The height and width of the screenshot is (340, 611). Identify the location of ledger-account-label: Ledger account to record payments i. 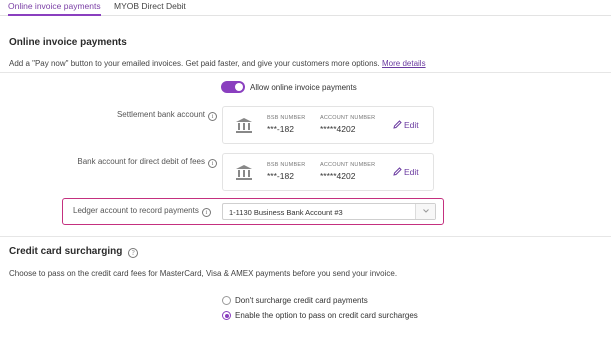
(142, 211).